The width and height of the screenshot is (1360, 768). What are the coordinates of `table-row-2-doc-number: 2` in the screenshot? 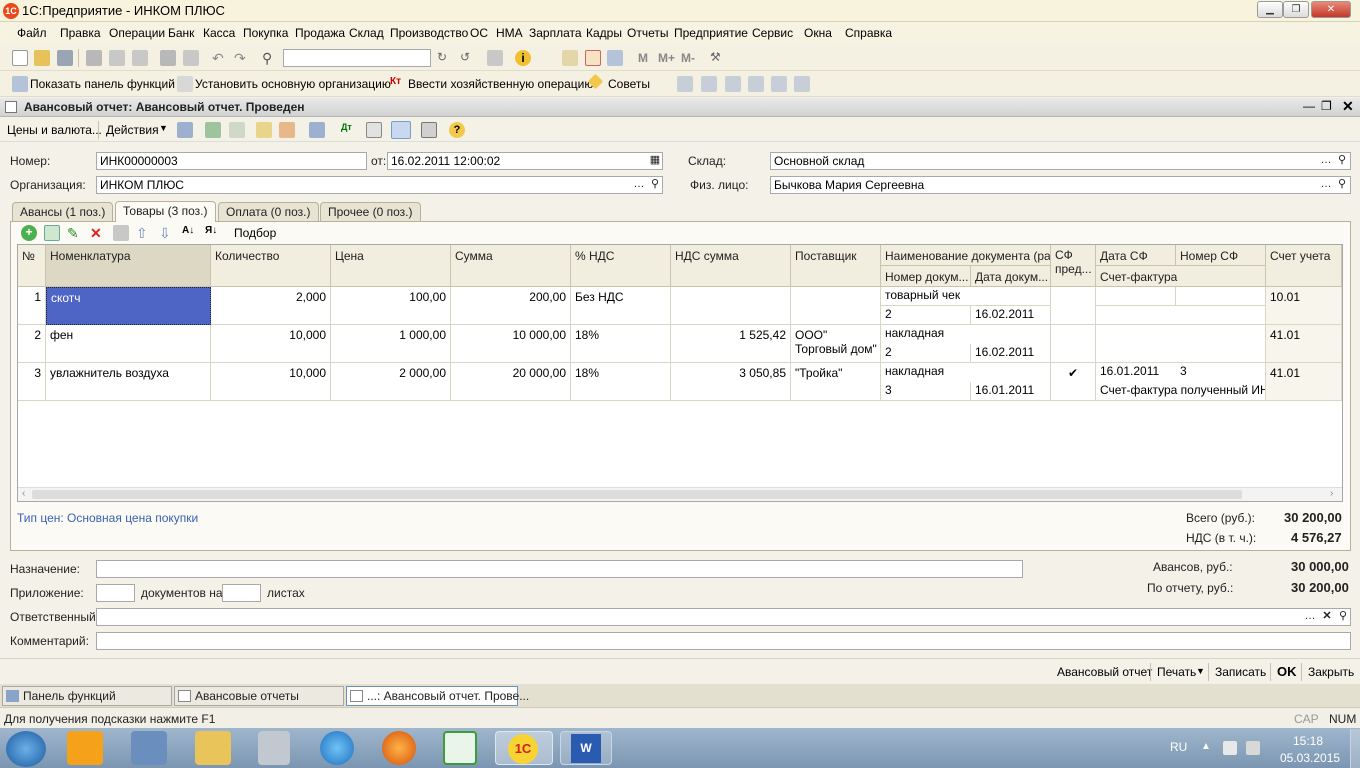 It's located at (926, 353).